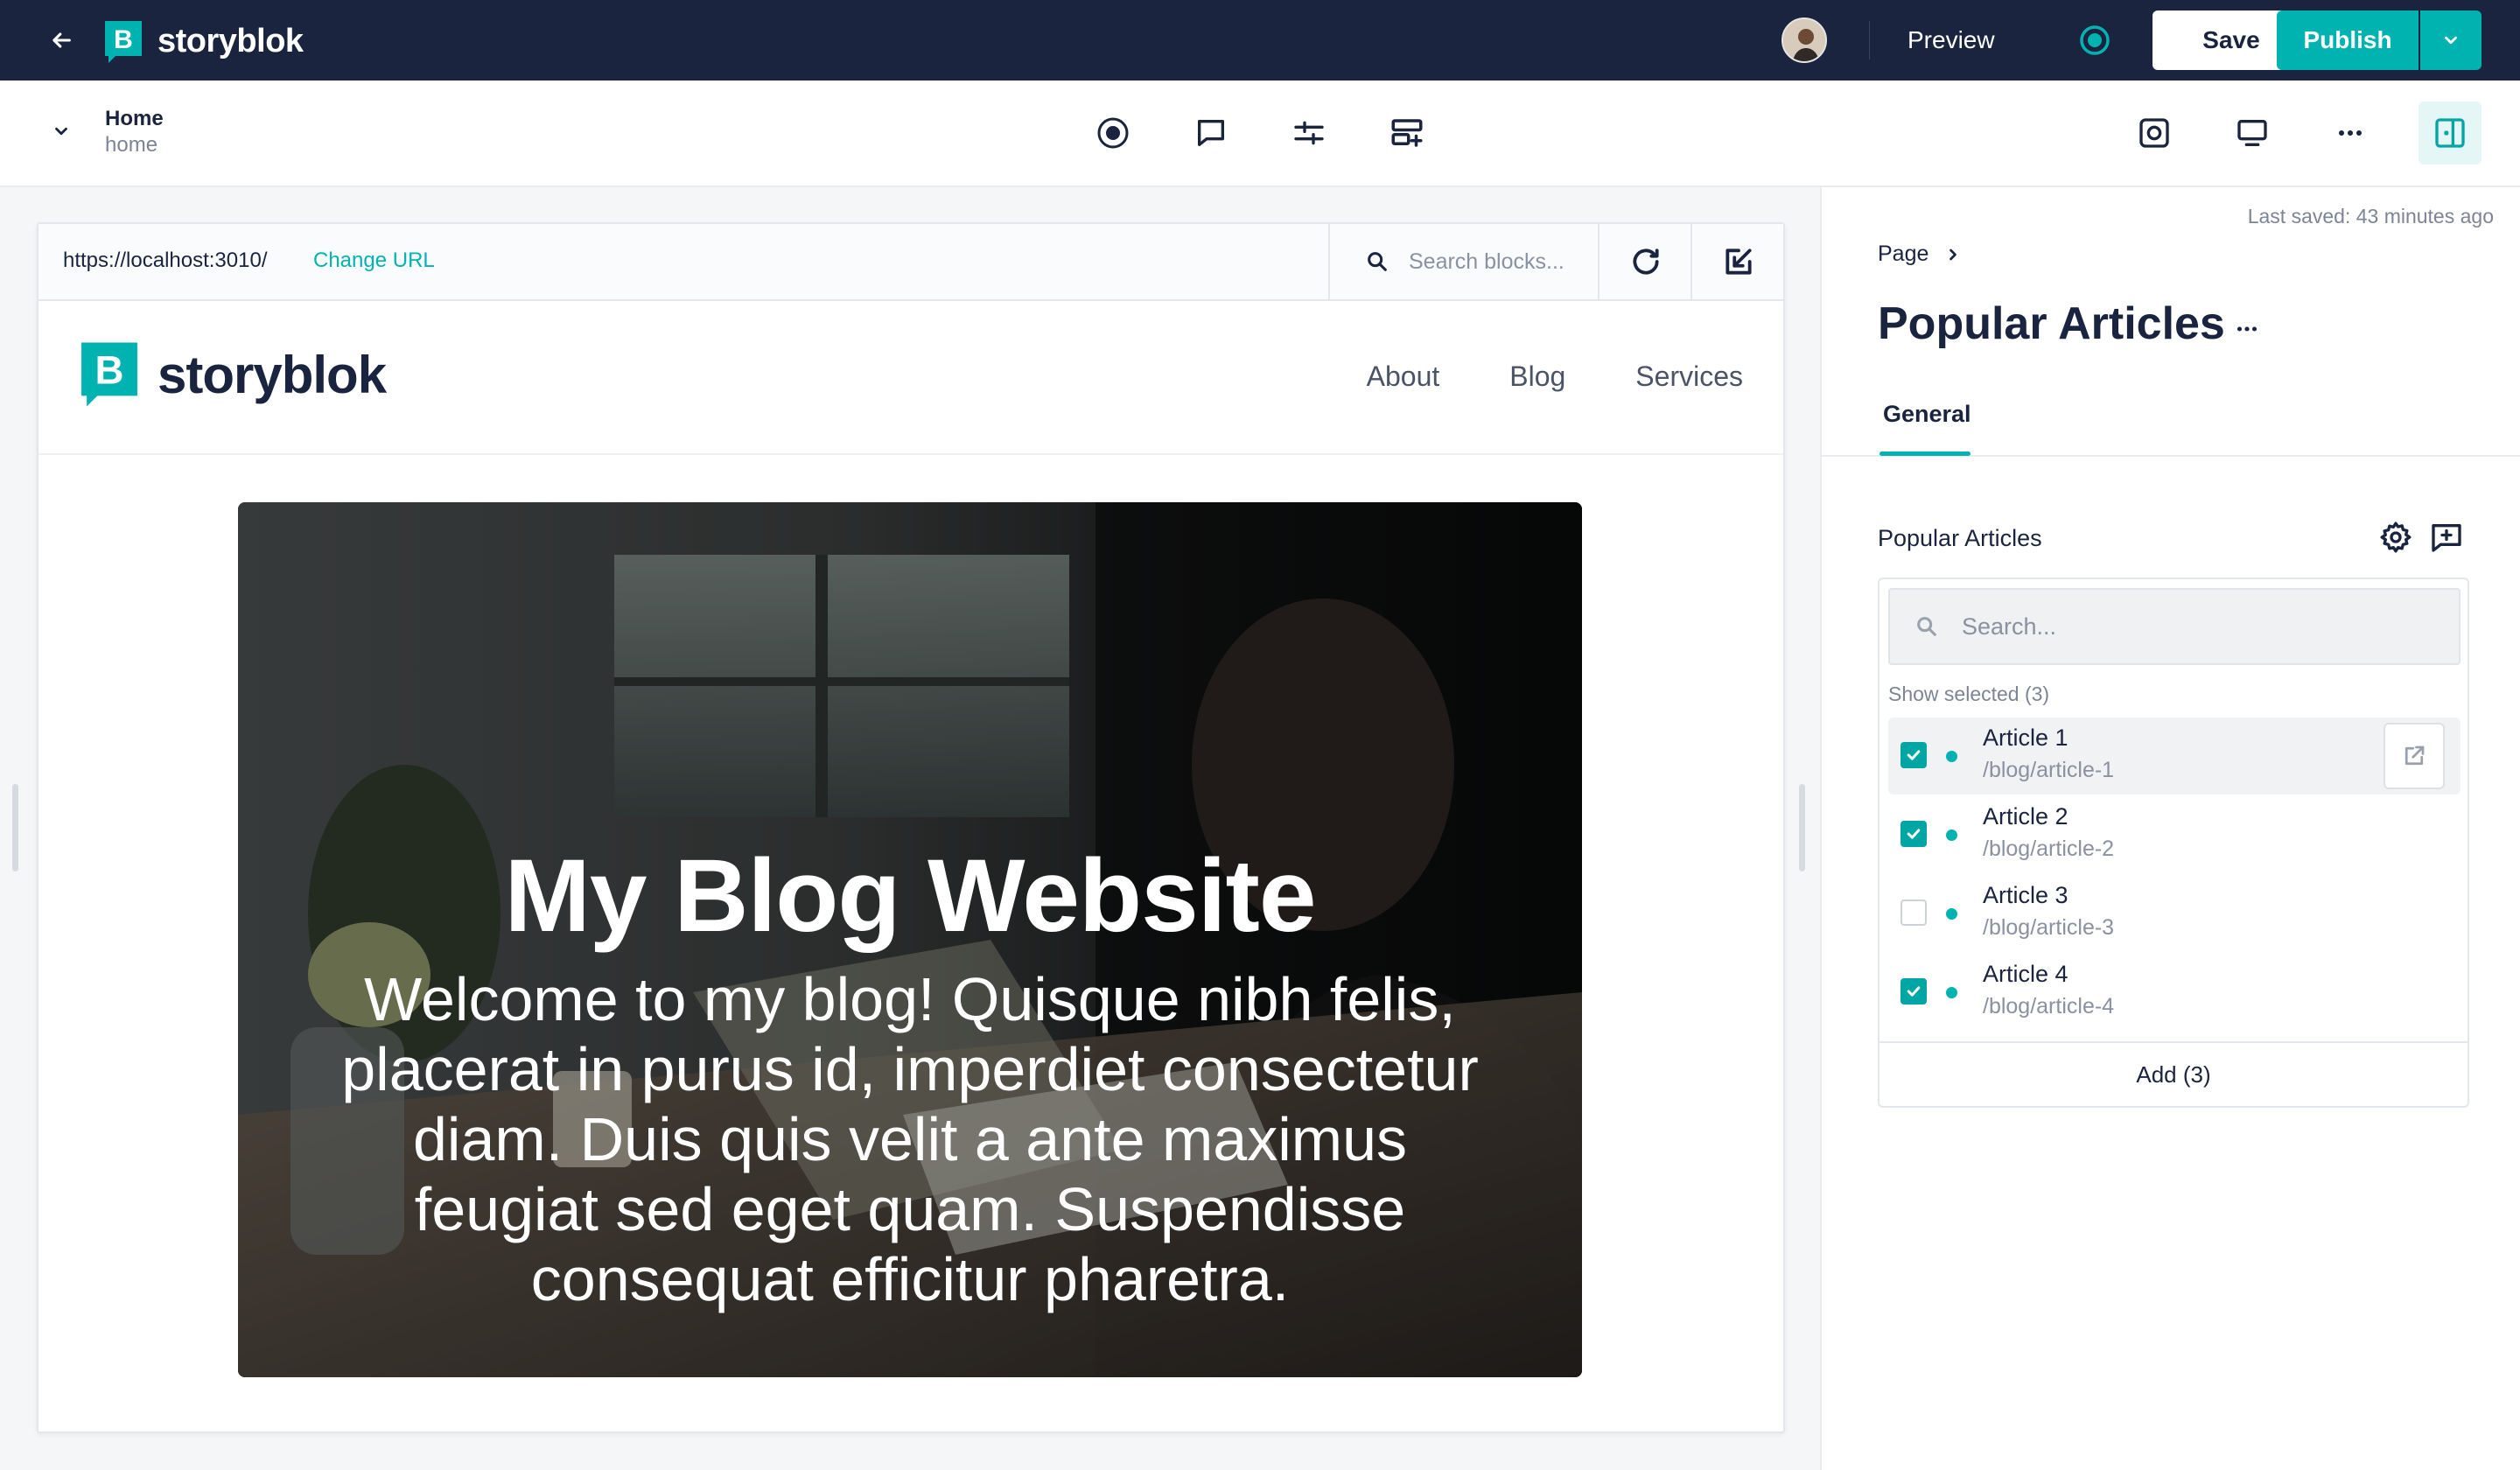 This screenshot has width=2520, height=1470. Describe the element at coordinates (2446, 537) in the screenshot. I see `add-comment-icon` at that location.